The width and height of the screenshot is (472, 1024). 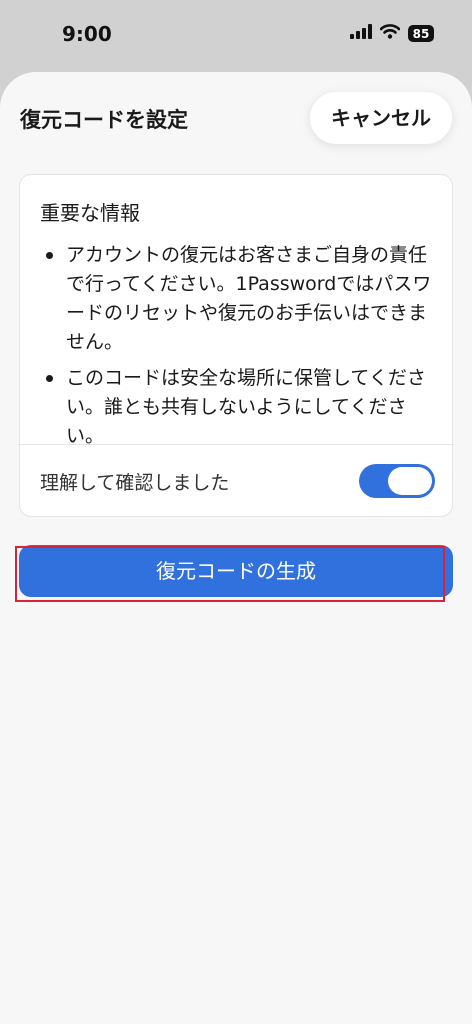 I want to click on wifi-icon, so click(x=390, y=33).